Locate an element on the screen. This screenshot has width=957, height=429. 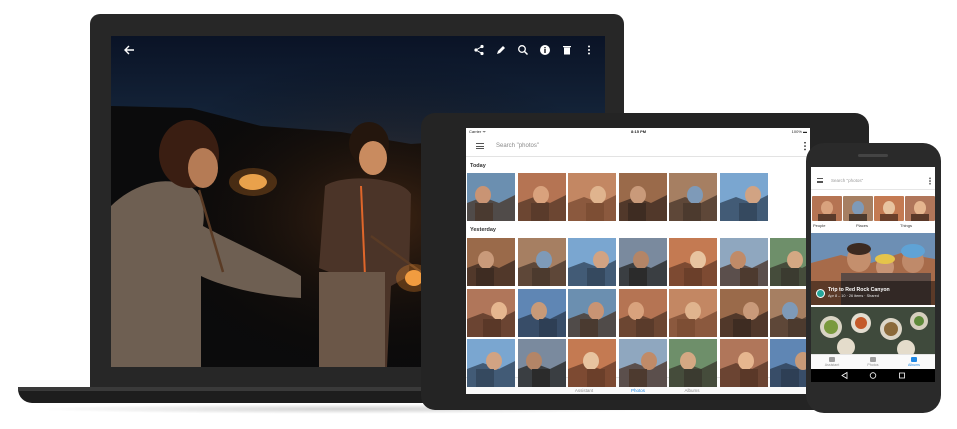
album-cover-photo is located at coordinates (873, 330).